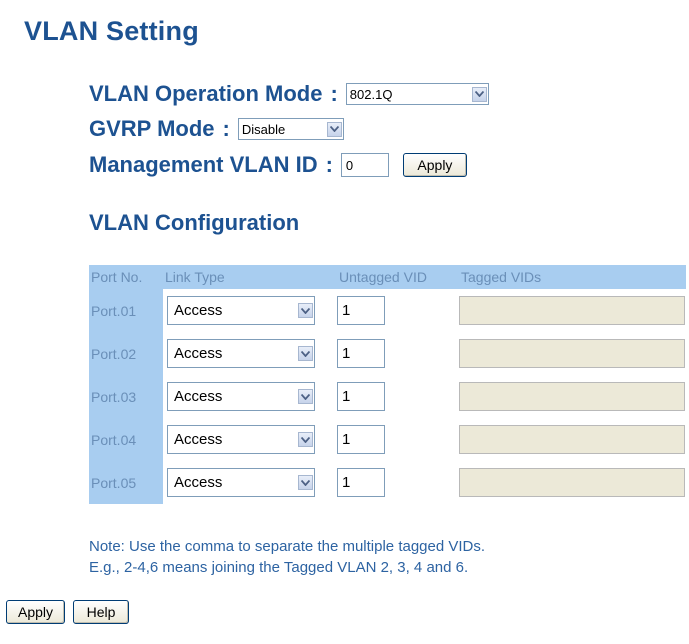  What do you see at coordinates (126, 439) in the screenshot?
I see `port-label: Port.04` at bounding box center [126, 439].